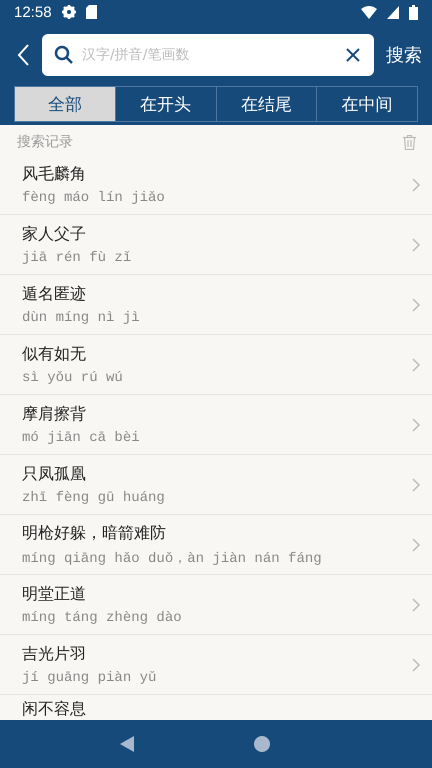 This screenshot has height=768, width=432. What do you see at coordinates (33, 12) in the screenshot?
I see `status-time: 12:58` at bounding box center [33, 12].